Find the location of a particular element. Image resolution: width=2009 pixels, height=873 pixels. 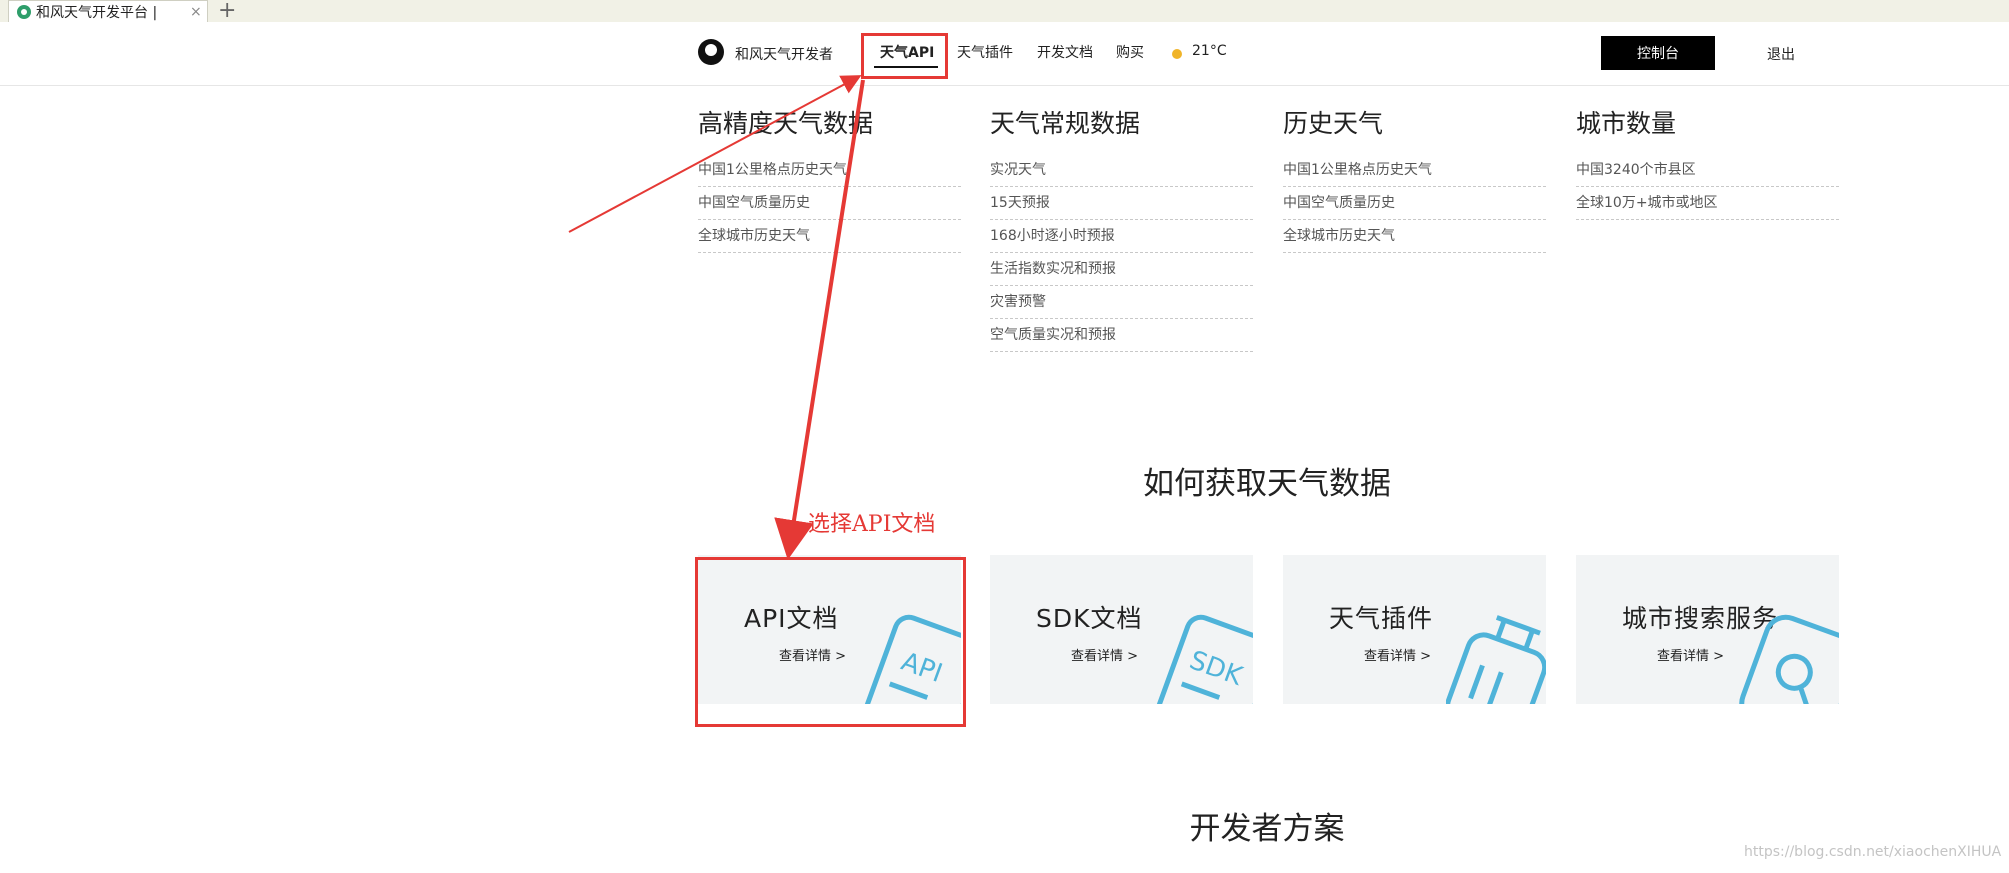

annotation-arrow-to-nav is located at coordinates (715, 154).